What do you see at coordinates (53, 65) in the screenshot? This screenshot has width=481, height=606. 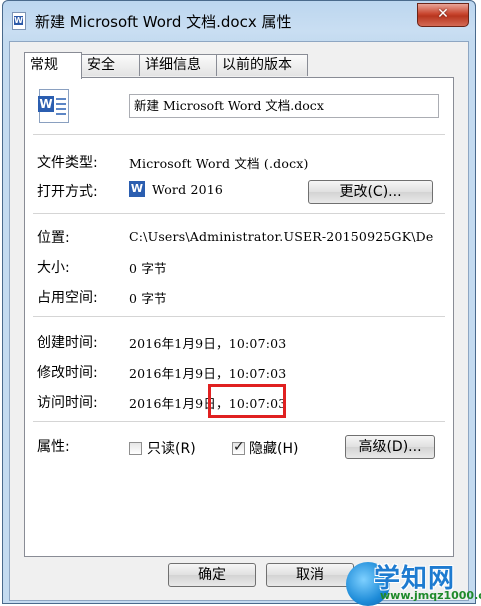 I see `tab-general: 常规` at bounding box center [53, 65].